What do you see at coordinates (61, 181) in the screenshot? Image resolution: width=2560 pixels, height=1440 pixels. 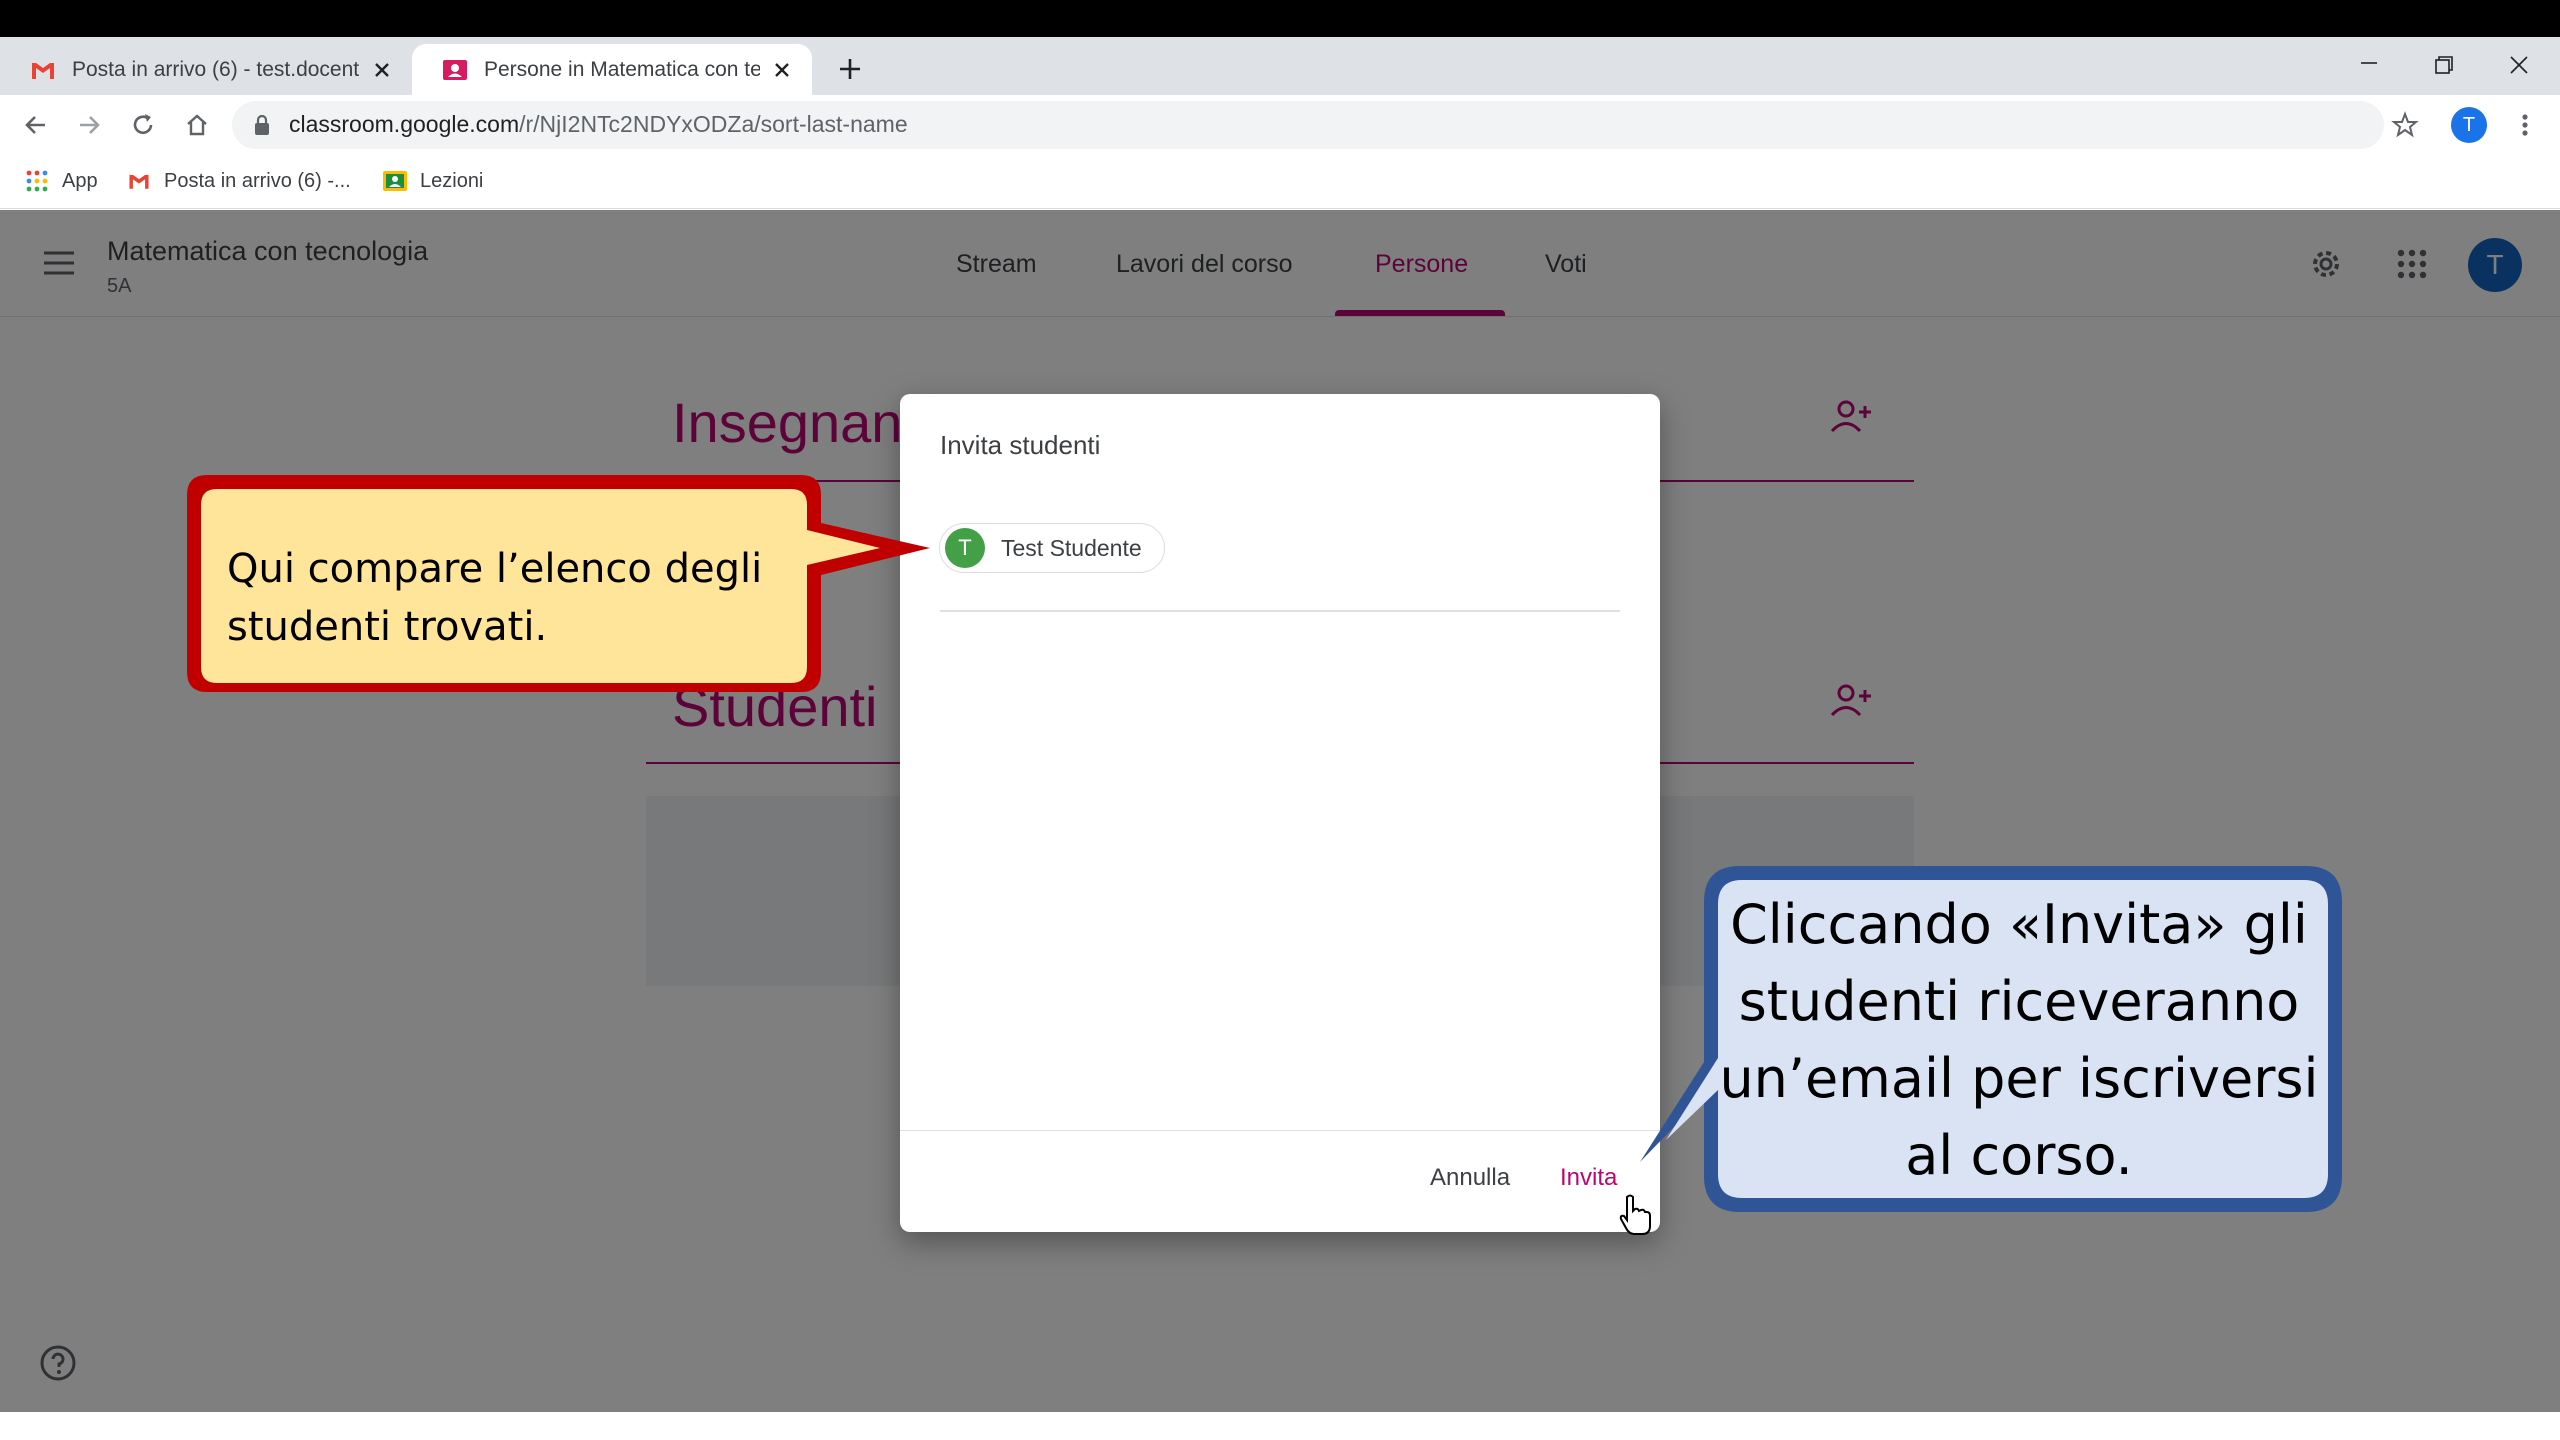 I see `bookmark-app: App` at bounding box center [61, 181].